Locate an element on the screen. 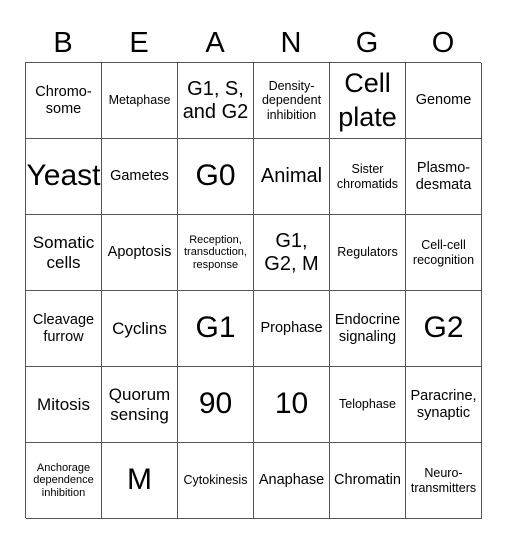  bingo-cell-text: G2 is located at coordinates (443, 328).